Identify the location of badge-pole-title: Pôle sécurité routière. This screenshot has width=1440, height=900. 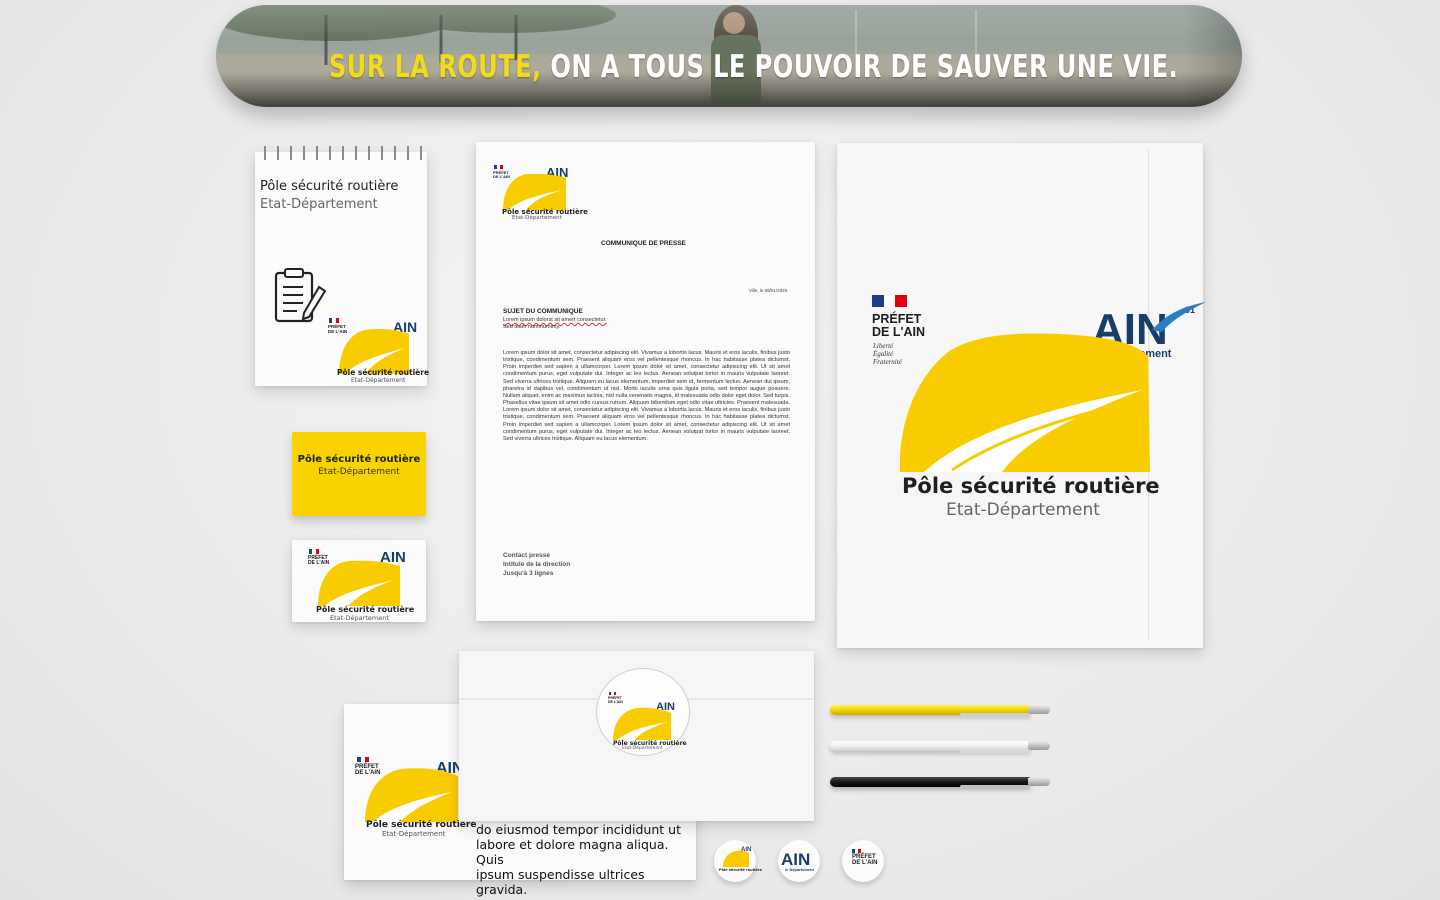
(740, 870).